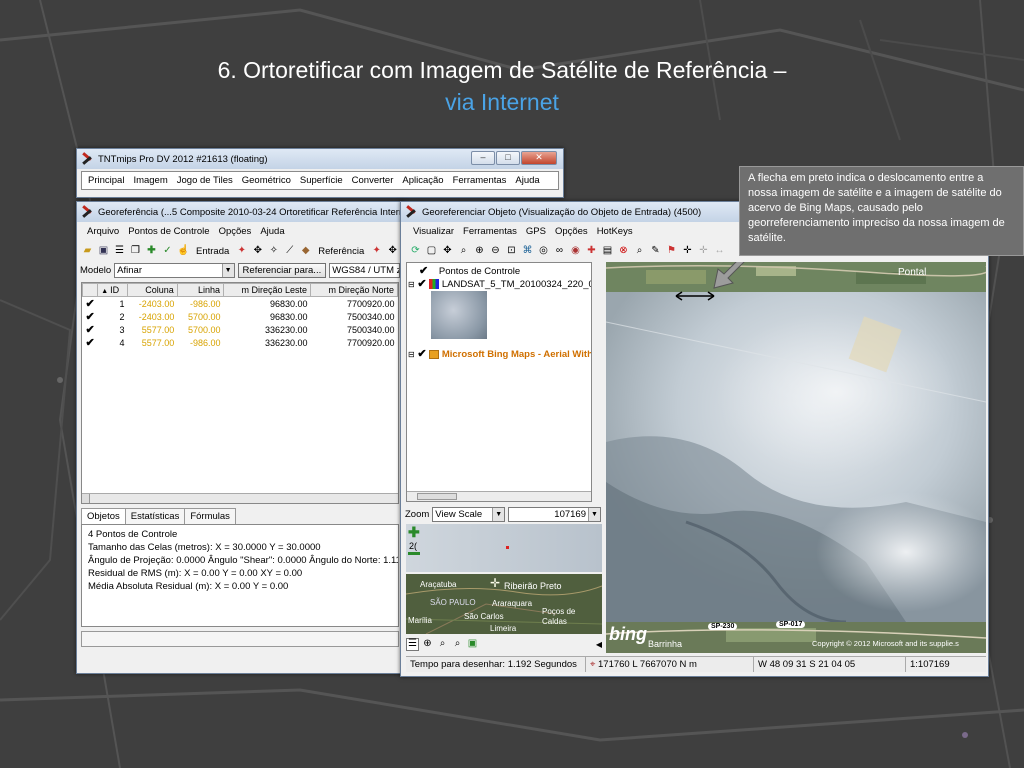 This screenshot has height=768, width=1024. Describe the element at coordinates (241, 251) in the screenshot. I see `entrada-mode-icon: ✦` at that location.